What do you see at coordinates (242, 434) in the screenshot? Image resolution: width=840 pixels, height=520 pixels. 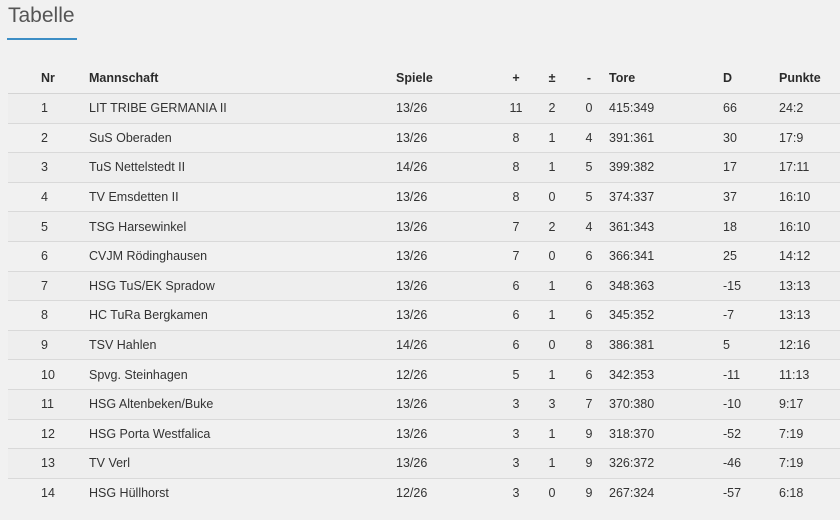 I see `cell-team: HSG Porta Westfalica` at bounding box center [242, 434].